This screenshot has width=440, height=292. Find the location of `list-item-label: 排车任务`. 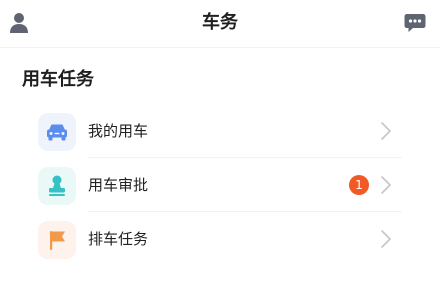

list-item-label: 排车任务 is located at coordinates (118, 239).